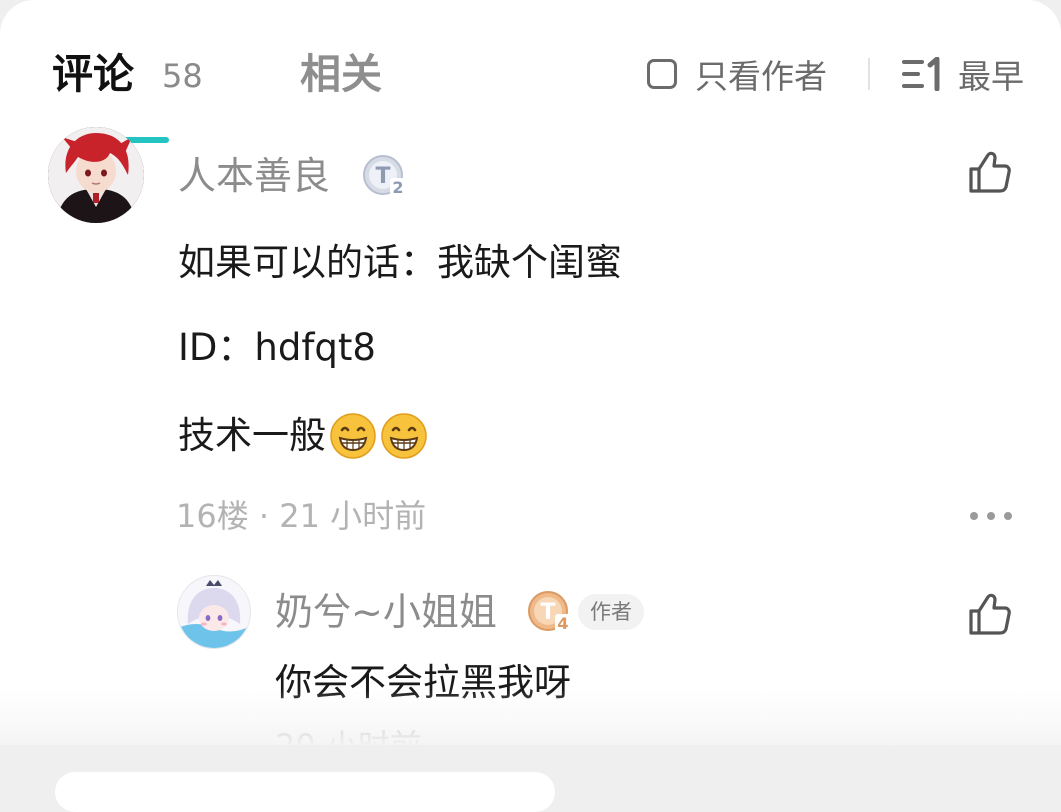 This screenshot has width=1061, height=812. Describe the element at coordinates (353, 516) in the screenshot. I see `comment-time: 21 小时前` at that location.